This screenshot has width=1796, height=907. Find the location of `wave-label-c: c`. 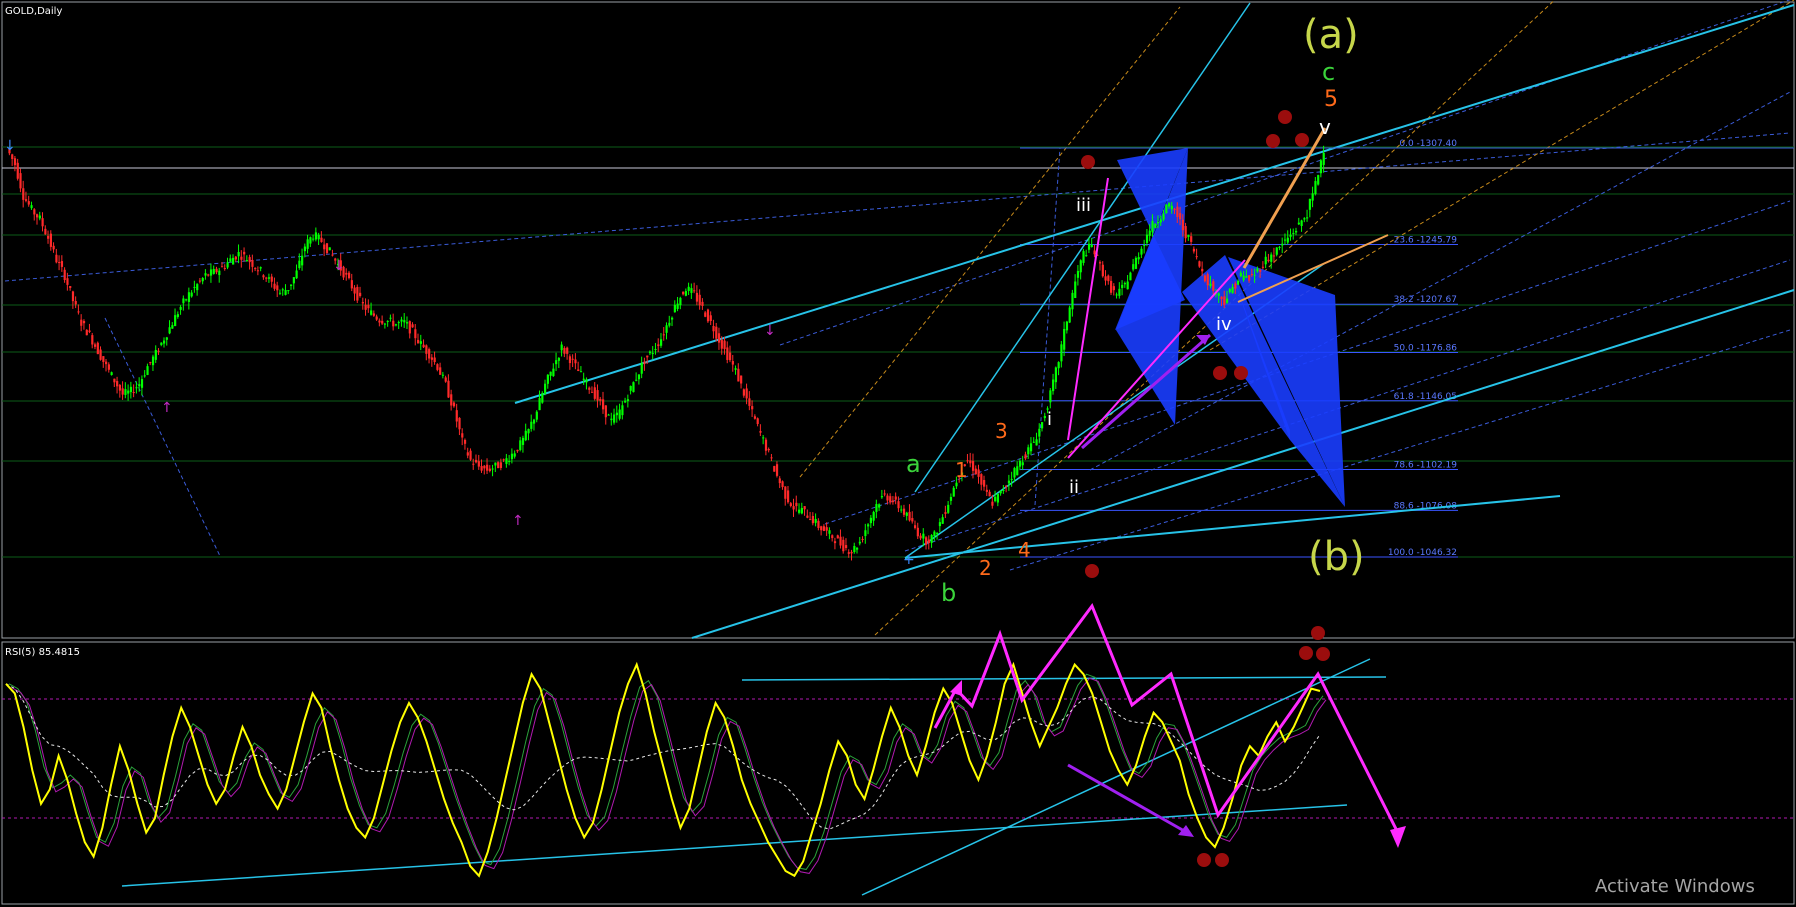

wave-label-c: c is located at coordinates (1328, 72).